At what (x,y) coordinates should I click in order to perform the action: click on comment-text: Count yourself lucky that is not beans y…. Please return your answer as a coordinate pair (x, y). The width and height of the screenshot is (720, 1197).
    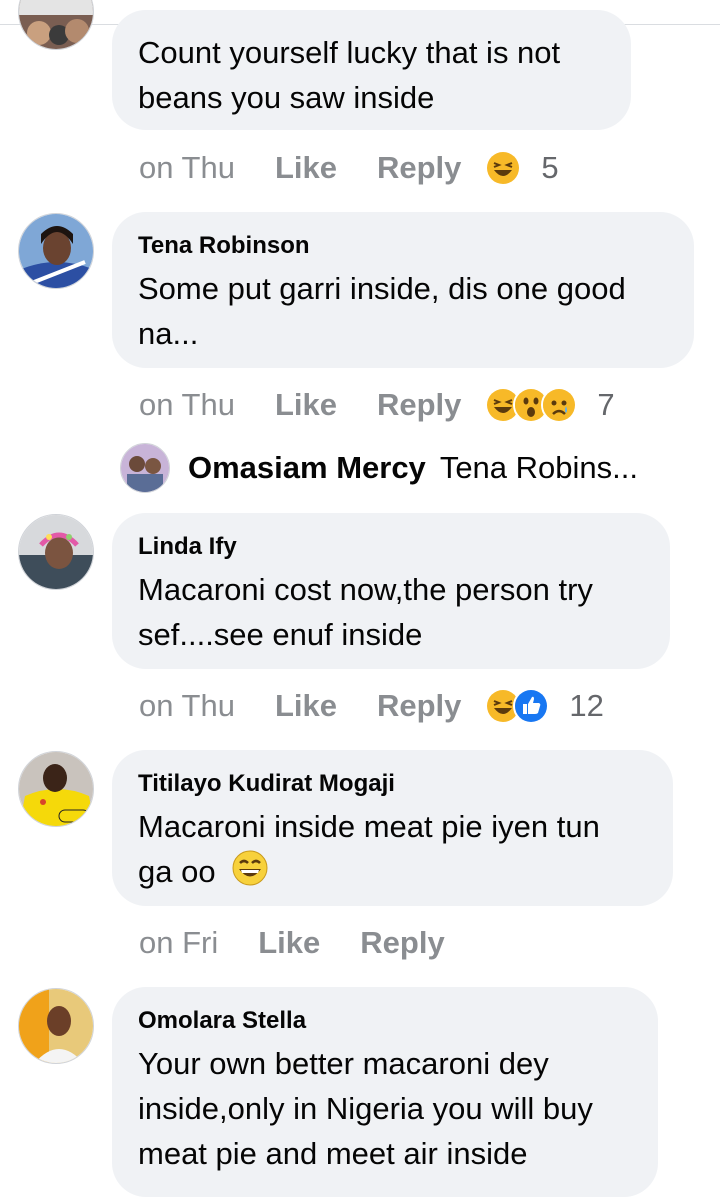
    Looking at the image, I should click on (349, 75).